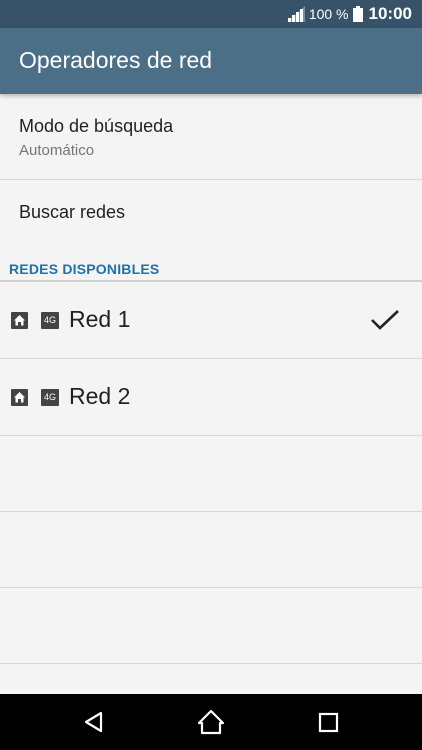 Image resolution: width=422 pixels, height=750 pixels. I want to click on home-icon, so click(211, 722).